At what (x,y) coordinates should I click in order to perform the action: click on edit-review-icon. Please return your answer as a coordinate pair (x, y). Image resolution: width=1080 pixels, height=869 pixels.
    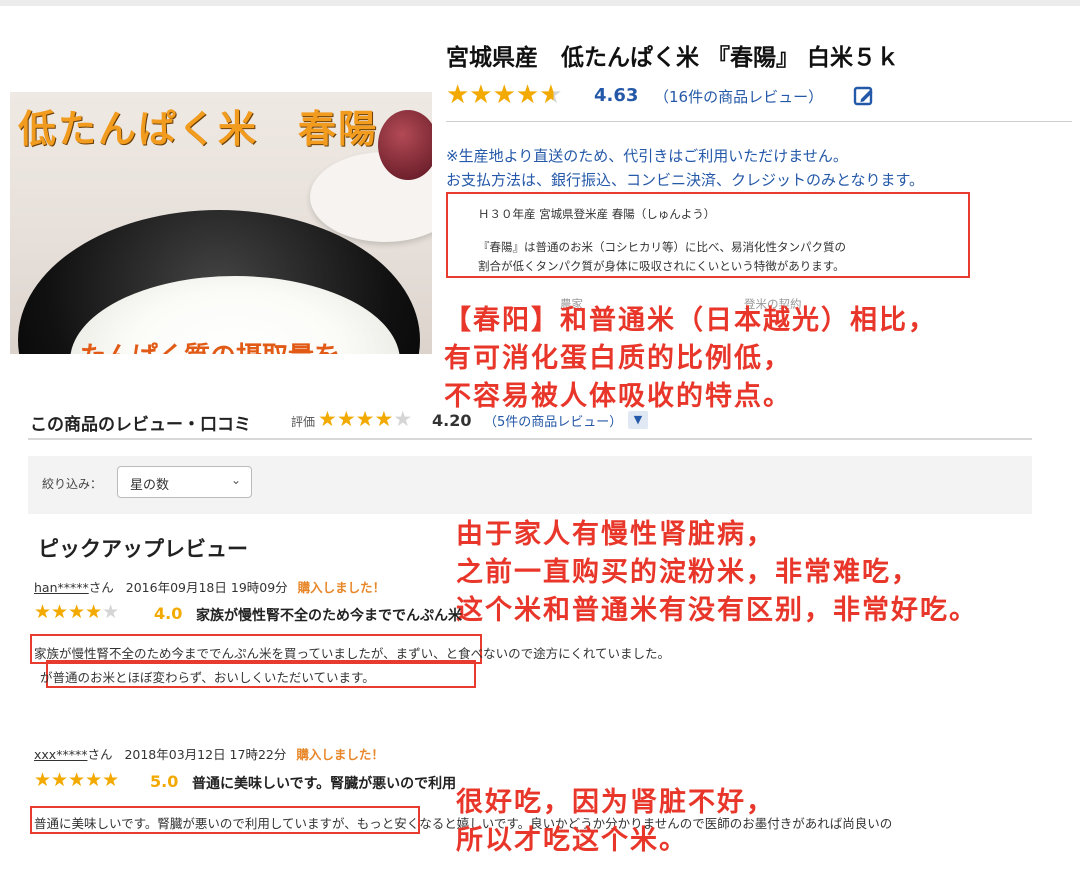
    Looking at the image, I should click on (864, 96).